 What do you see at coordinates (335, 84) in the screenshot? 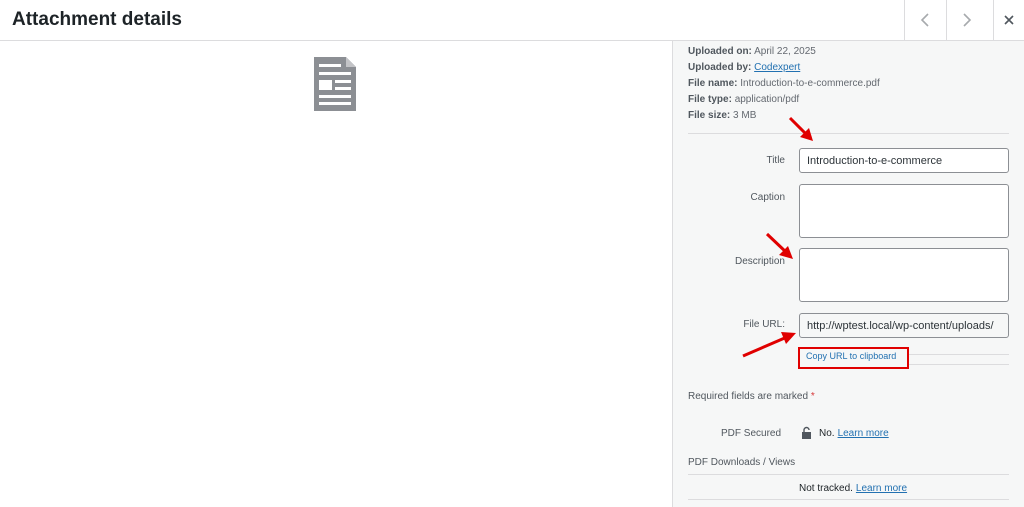
I see `document-icon` at bounding box center [335, 84].